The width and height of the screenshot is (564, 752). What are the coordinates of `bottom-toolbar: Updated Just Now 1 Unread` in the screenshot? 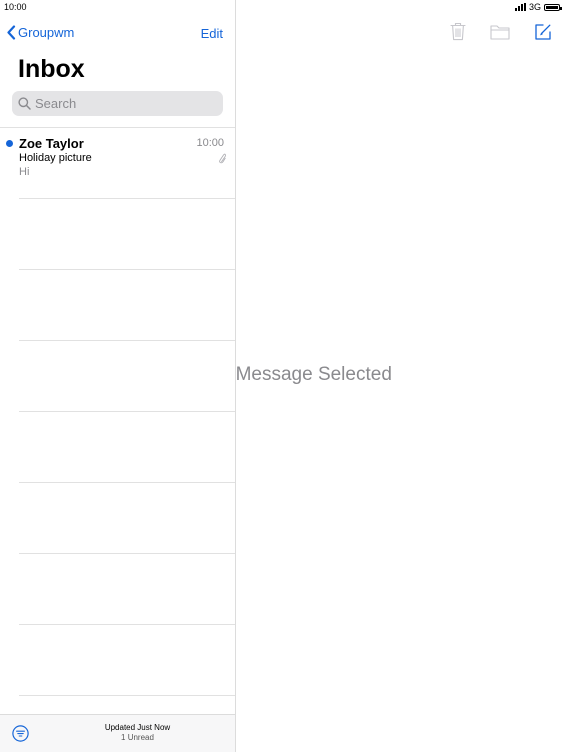 It's located at (117, 733).